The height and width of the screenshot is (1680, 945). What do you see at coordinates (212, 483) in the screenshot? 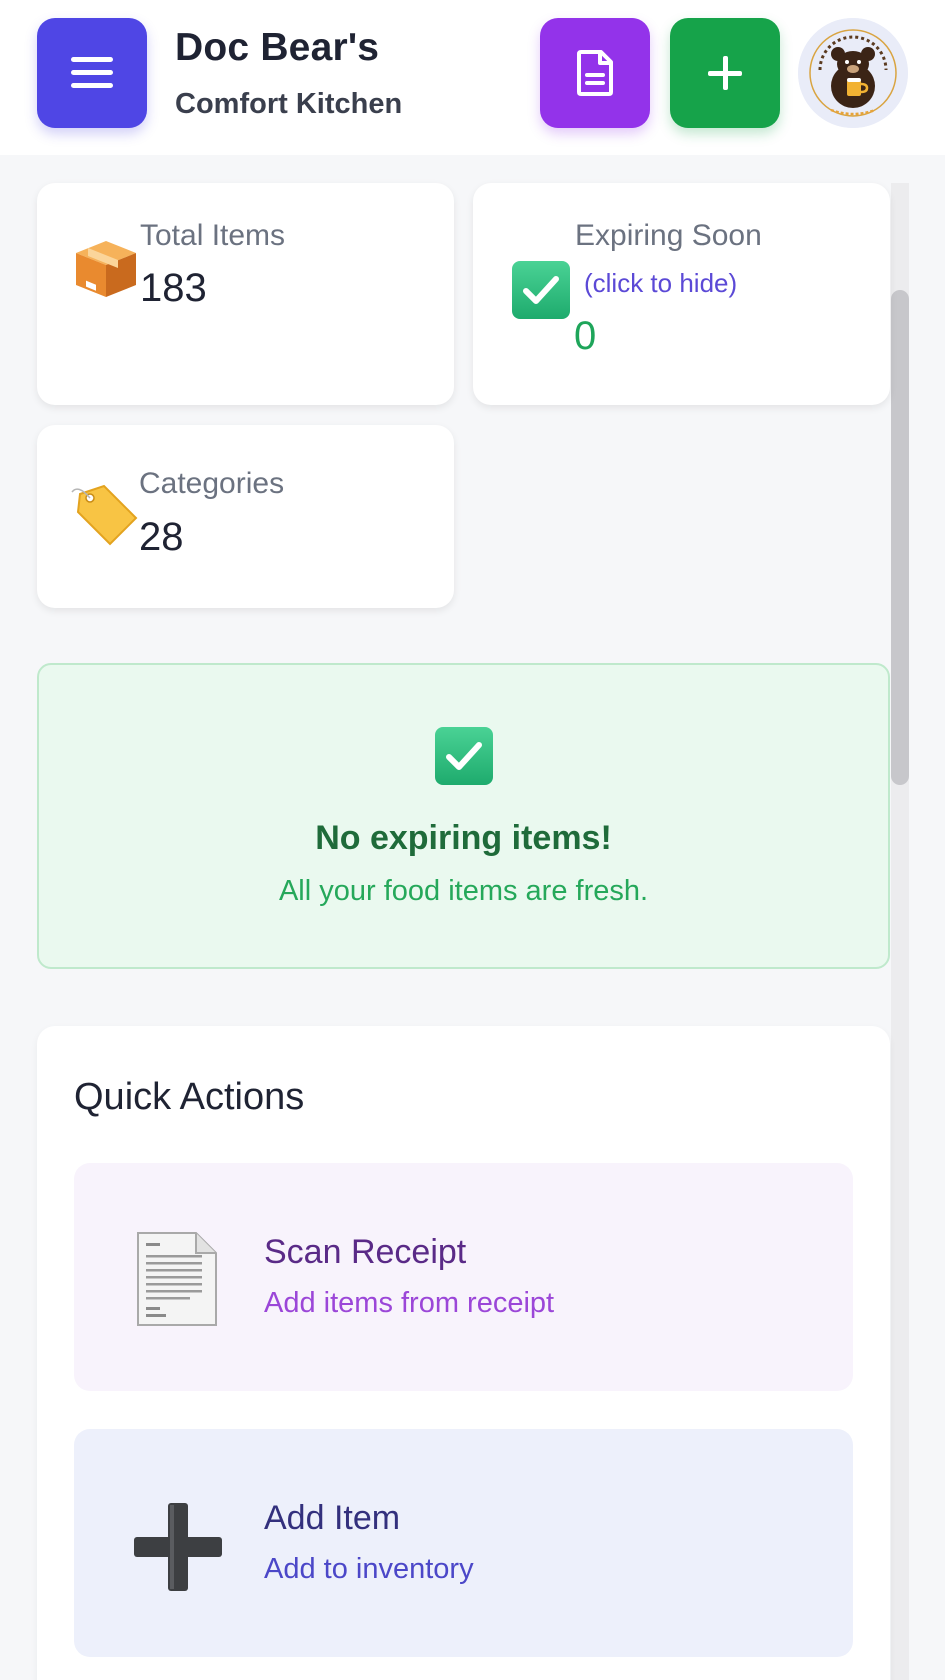
I see `categories-label: Categories` at bounding box center [212, 483].